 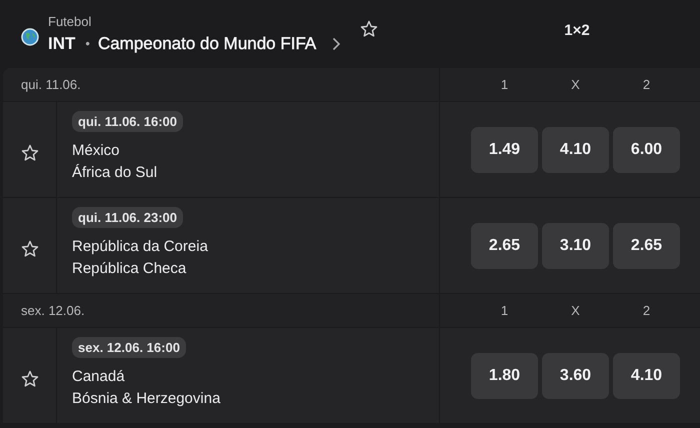 What do you see at coordinates (115, 173) in the screenshot?
I see `team-name: África do Sul` at bounding box center [115, 173].